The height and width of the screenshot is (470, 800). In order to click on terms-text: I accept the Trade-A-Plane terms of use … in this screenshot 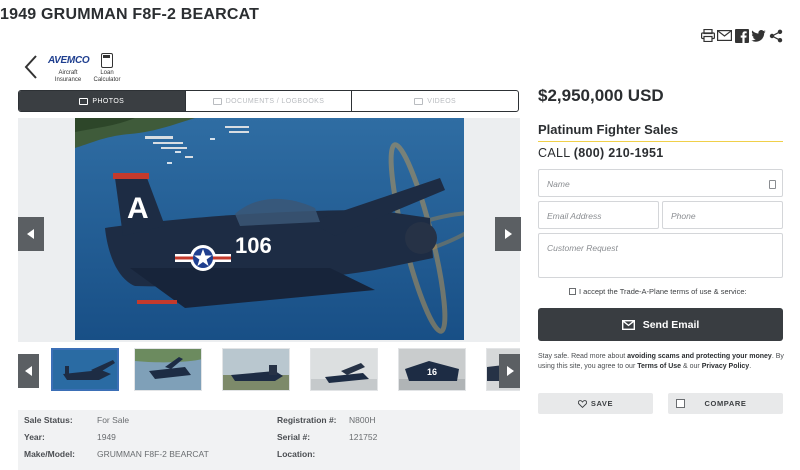, I will do `click(663, 291)`.